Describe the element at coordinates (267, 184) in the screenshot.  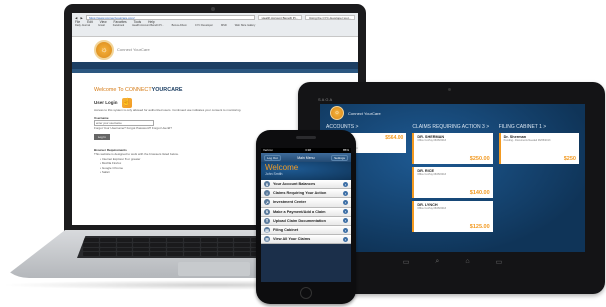
I see `dollar-icon: $` at that location.